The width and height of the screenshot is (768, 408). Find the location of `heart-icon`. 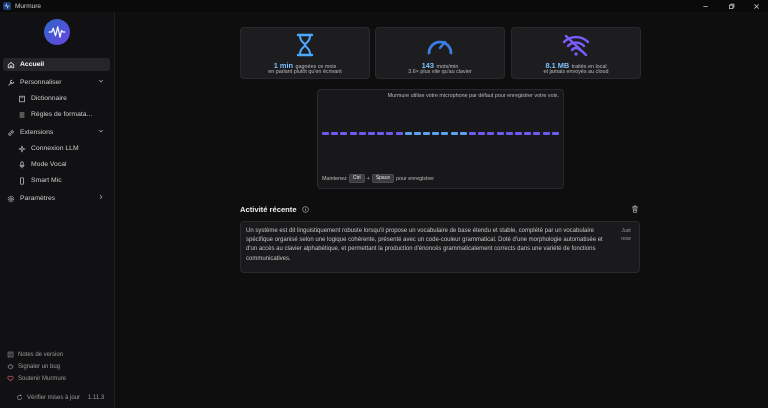

heart-icon is located at coordinates (10, 378).